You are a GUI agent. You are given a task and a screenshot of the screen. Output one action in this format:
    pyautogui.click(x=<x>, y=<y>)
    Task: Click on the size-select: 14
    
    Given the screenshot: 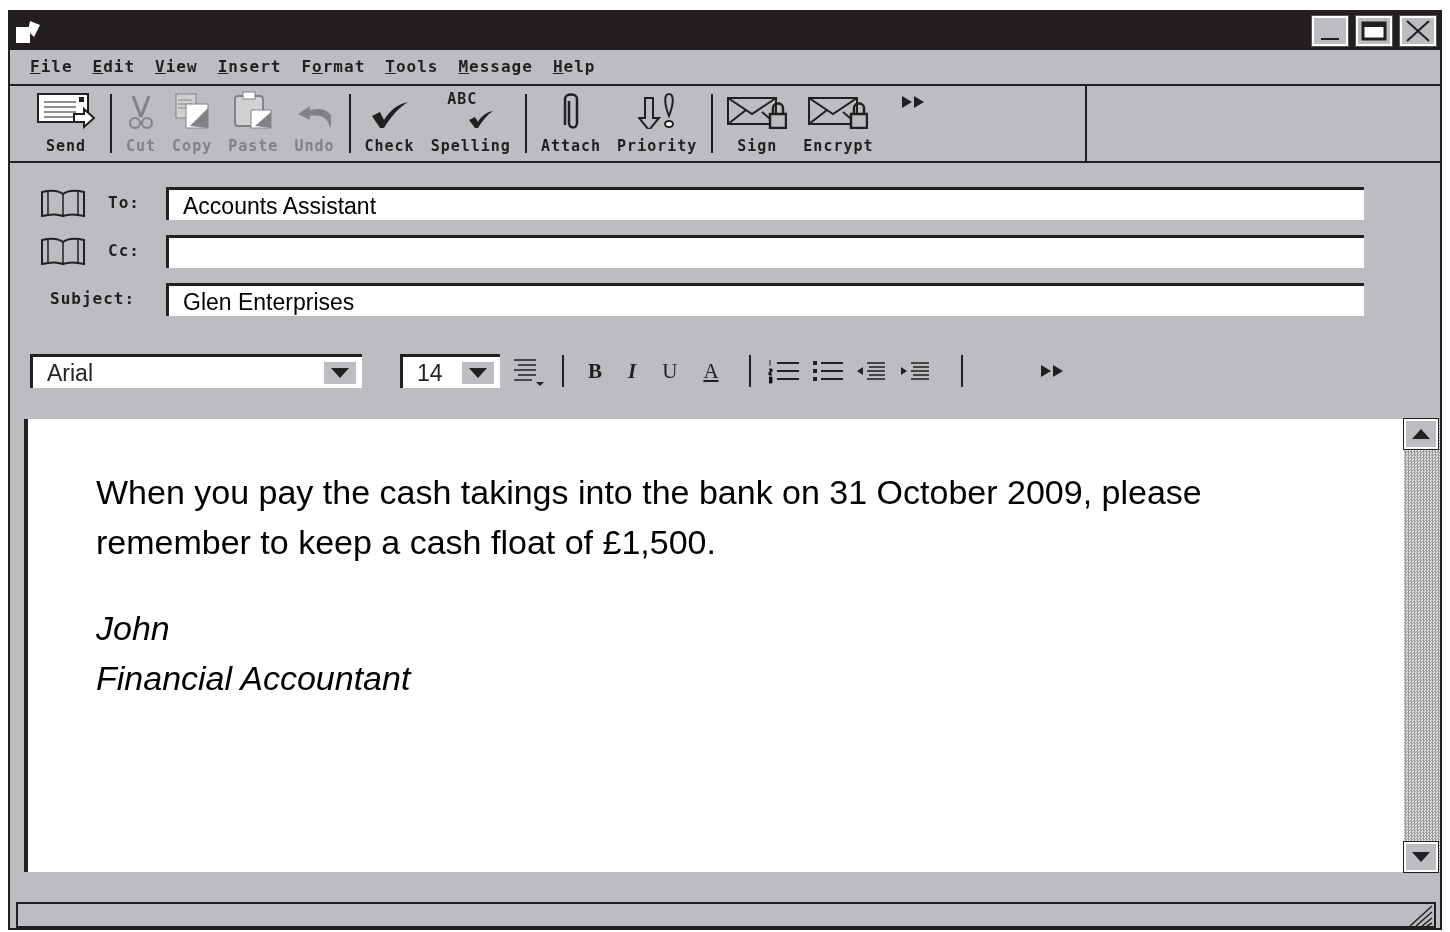 What is the action you would take?
    pyautogui.click(x=450, y=371)
    